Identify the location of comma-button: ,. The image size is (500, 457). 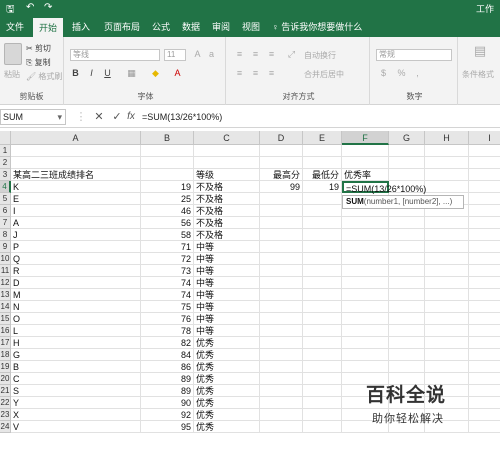
(417, 73).